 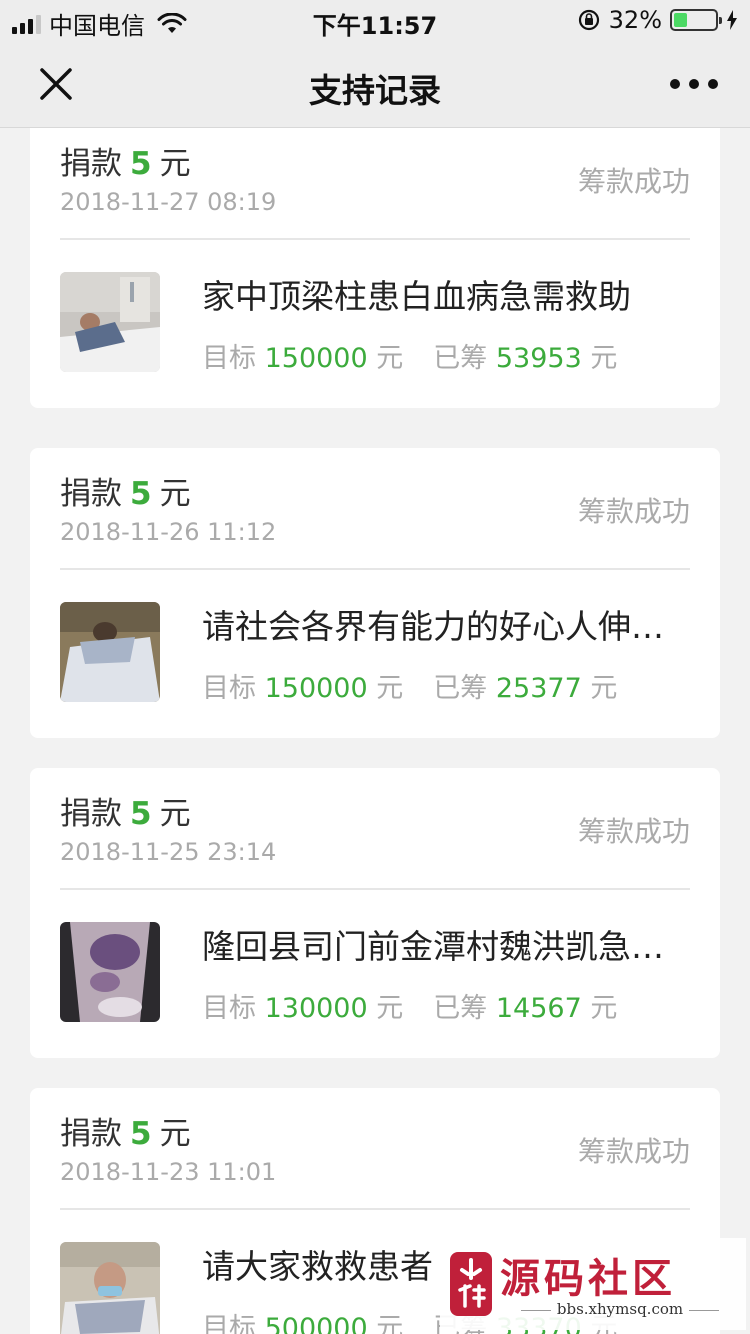 I want to click on status-right: 32%, so click(x=657, y=20).